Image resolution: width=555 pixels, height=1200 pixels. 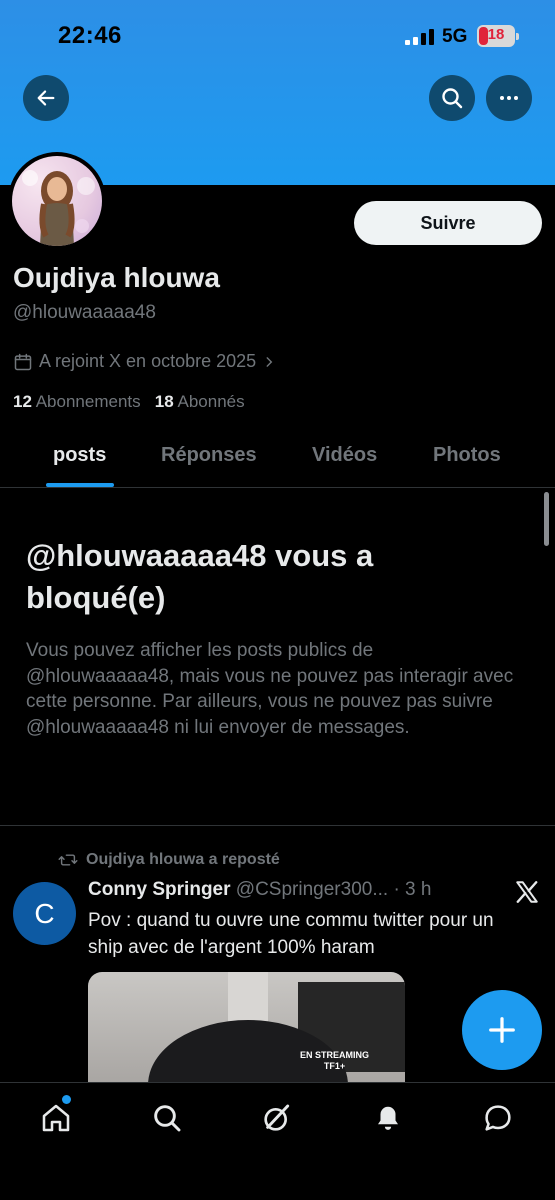 I want to click on tab-videos: Vidéos, so click(x=344, y=455).